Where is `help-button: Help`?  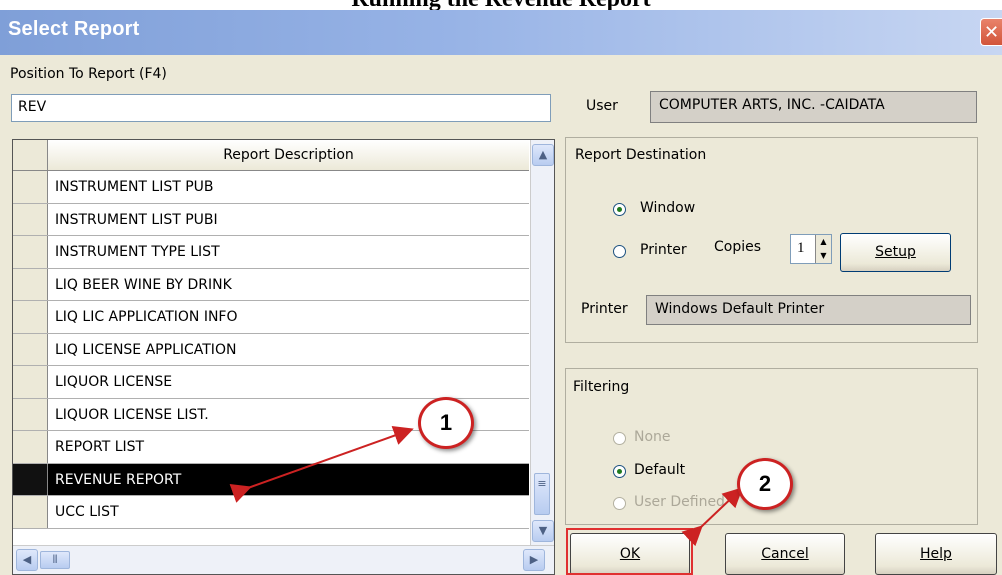
help-button: Help is located at coordinates (936, 554).